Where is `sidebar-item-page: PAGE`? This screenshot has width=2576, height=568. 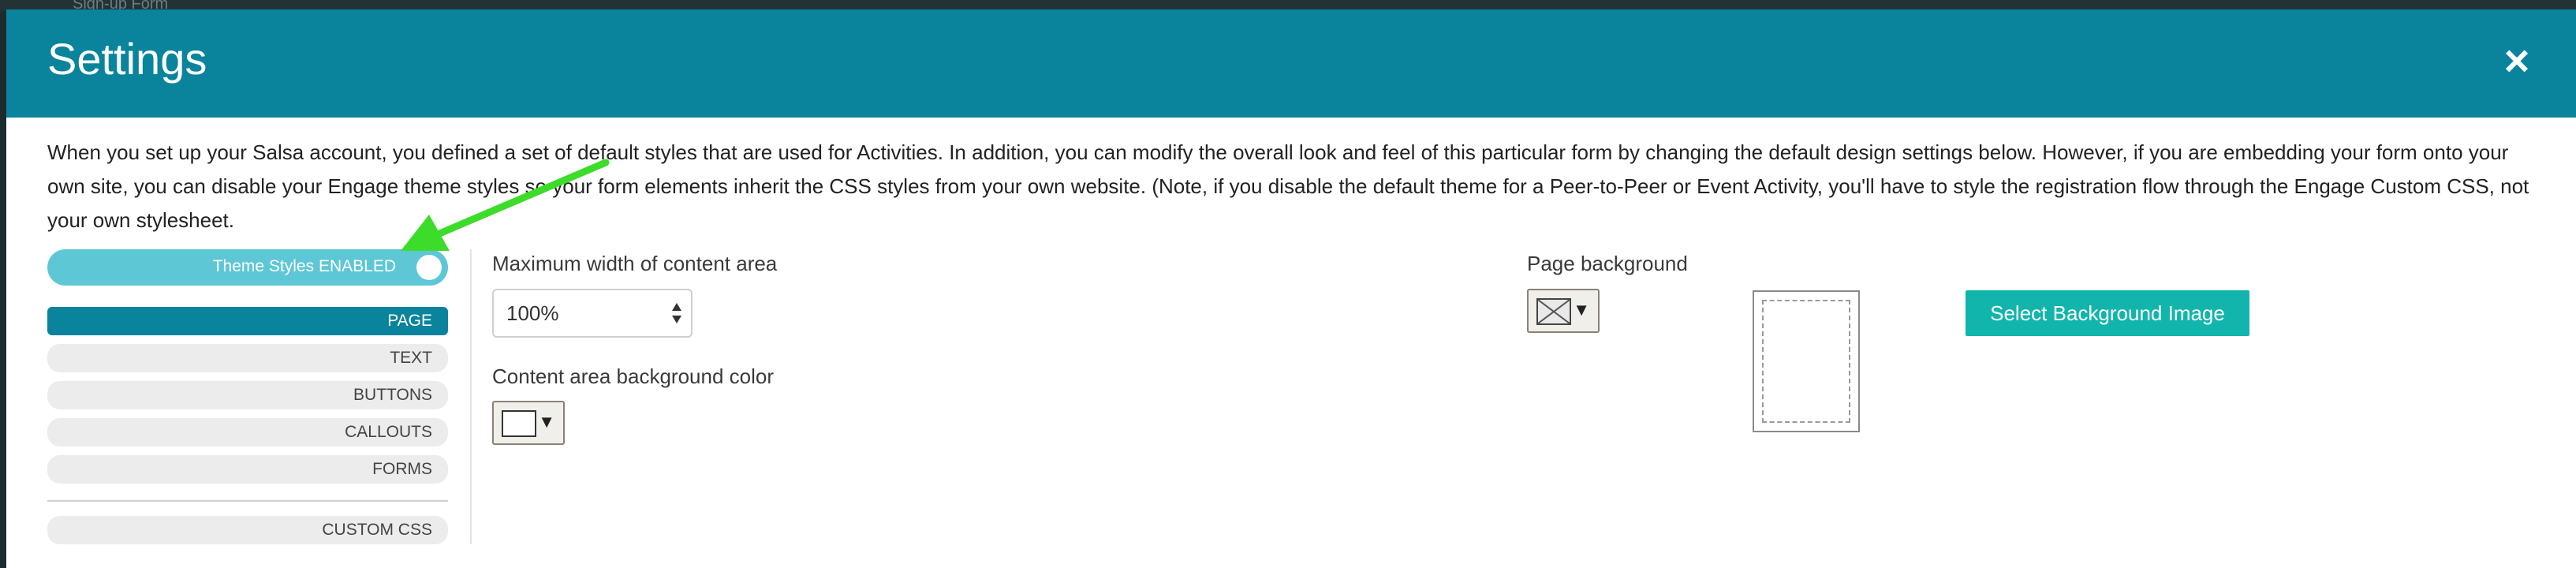 sidebar-item-page: PAGE is located at coordinates (247, 321).